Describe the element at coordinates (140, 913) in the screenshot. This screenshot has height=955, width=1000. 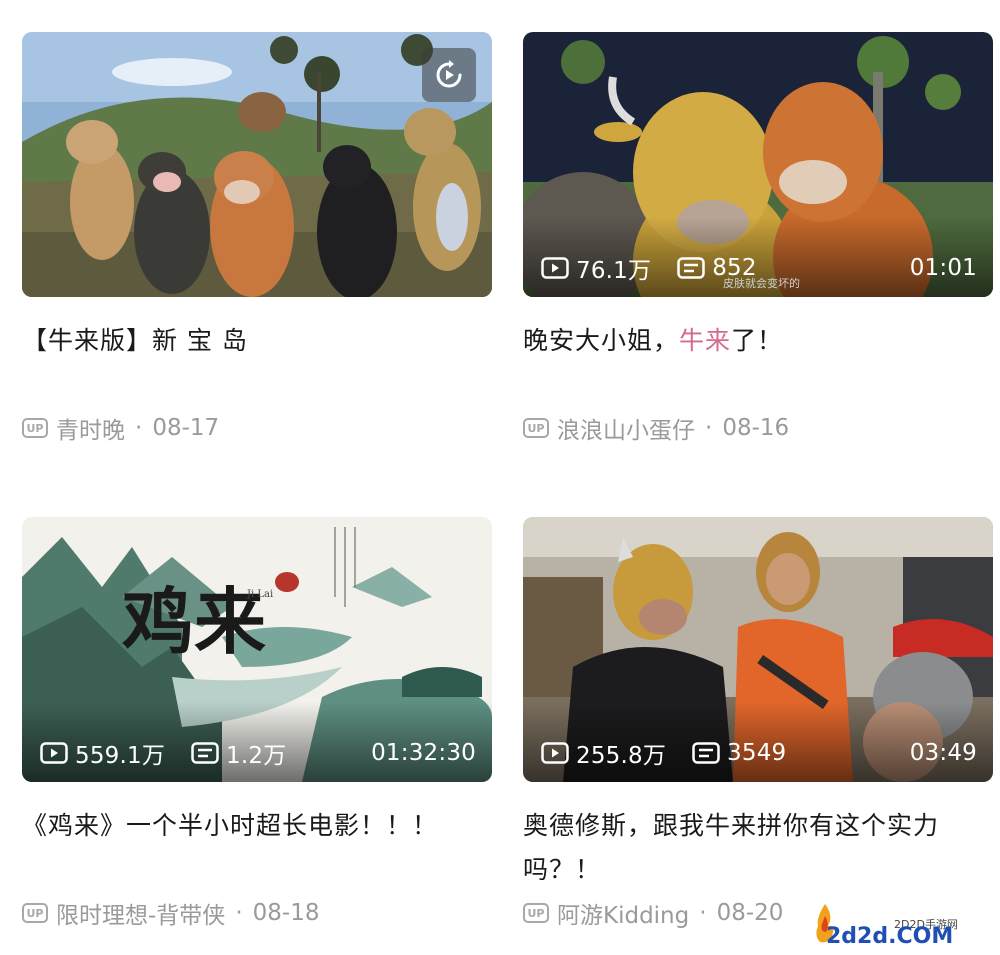
I see `uploader-name: 限时理想-背带侠` at that location.